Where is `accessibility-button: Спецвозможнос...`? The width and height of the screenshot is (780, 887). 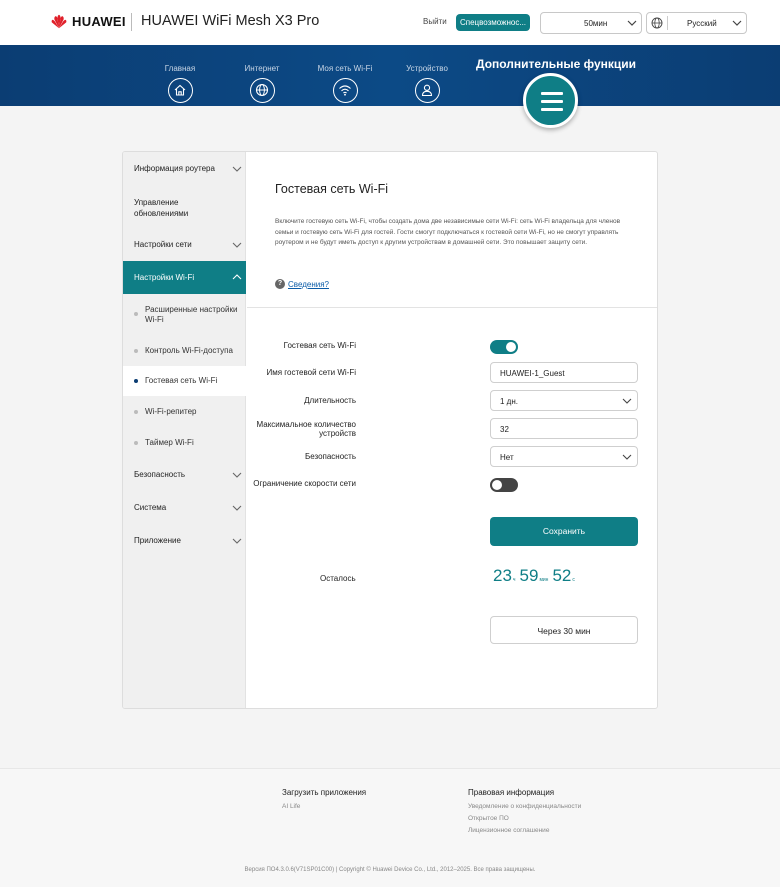
accessibility-button: Спецвозможнос... is located at coordinates (493, 22).